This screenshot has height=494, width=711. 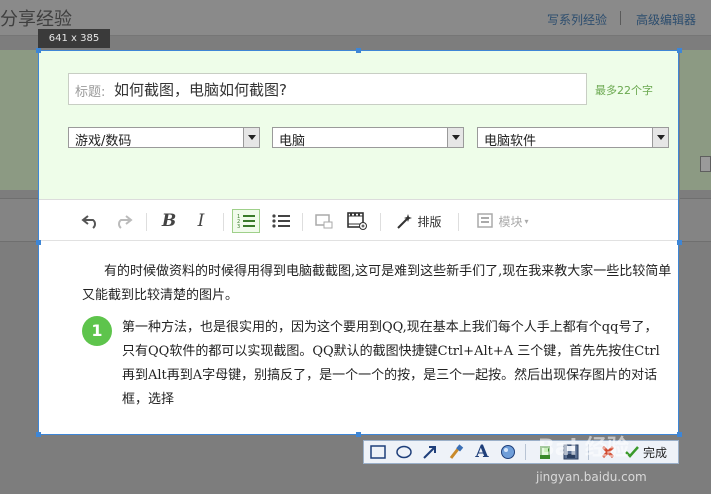 What do you see at coordinates (38, 434) in the screenshot?
I see `resize-handle-bottom-left` at bounding box center [38, 434].